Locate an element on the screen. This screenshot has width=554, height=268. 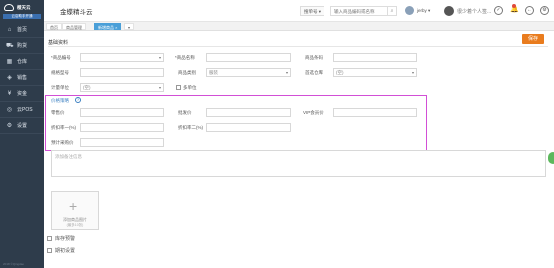
cart-icon: ⛟ is located at coordinates (10, 45).